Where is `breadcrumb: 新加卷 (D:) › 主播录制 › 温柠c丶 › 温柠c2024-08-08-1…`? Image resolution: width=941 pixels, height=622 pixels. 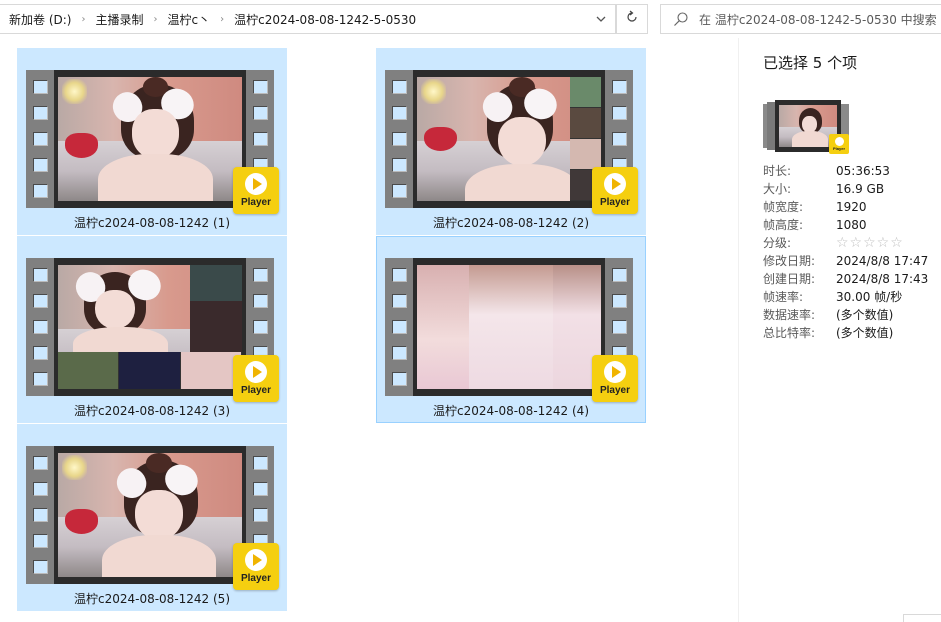
breadcrumb: 新加卷 (D:) › 主播录制 › 温柠c丶 › 温柠c2024-08-08-1… is located at coordinates (293, 19).